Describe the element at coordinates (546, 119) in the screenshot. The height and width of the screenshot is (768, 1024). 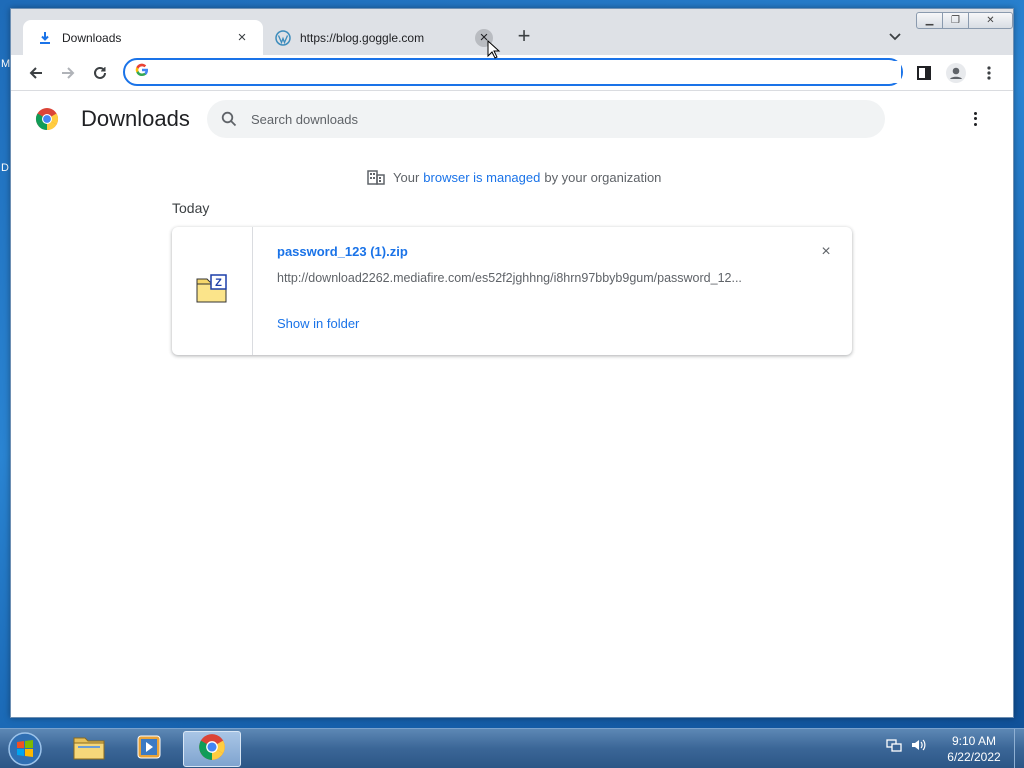
I see `search-downloads-field: Search downloads` at that location.